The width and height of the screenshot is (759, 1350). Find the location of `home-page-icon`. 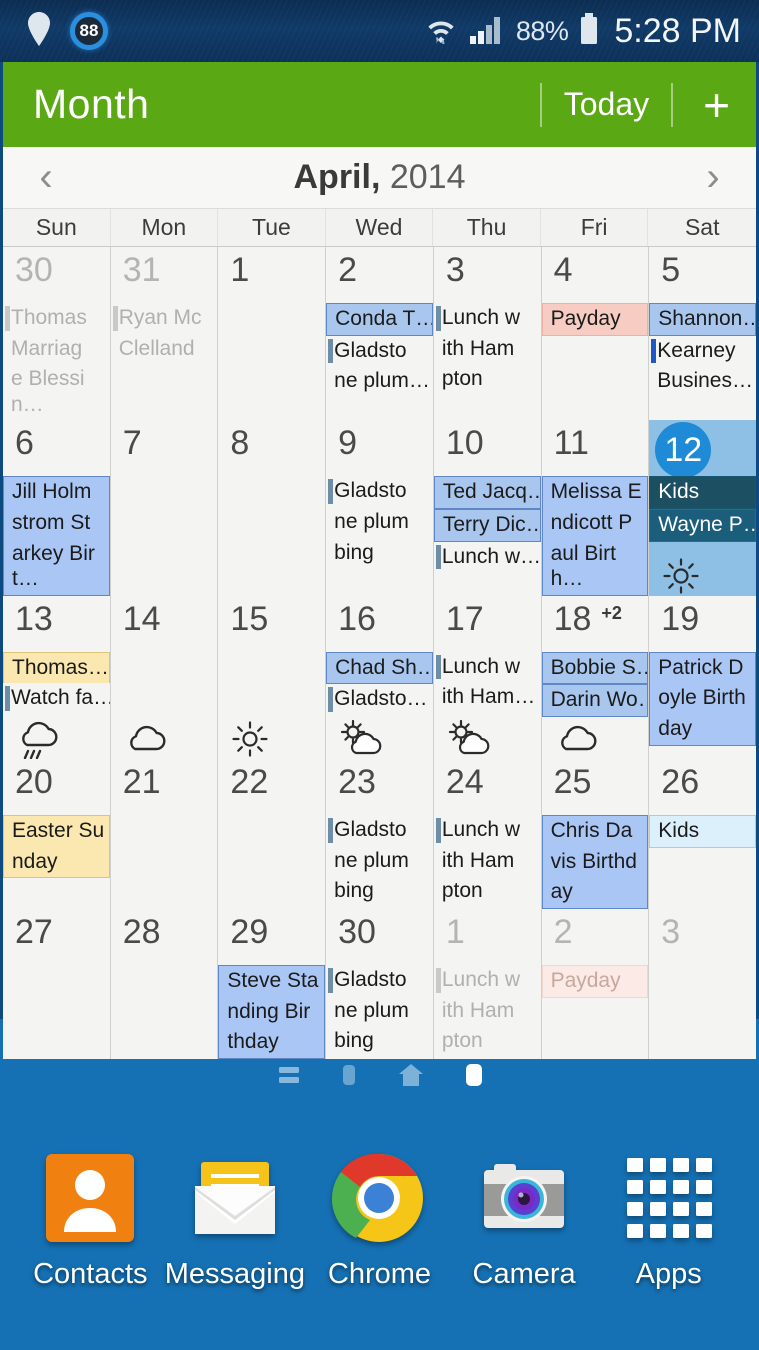

home-page-icon is located at coordinates (411, 1077).